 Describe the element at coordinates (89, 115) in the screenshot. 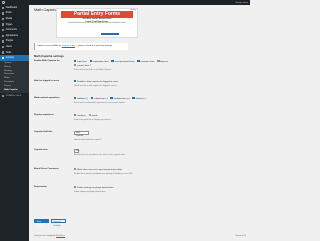

I see `radio-button` at that location.